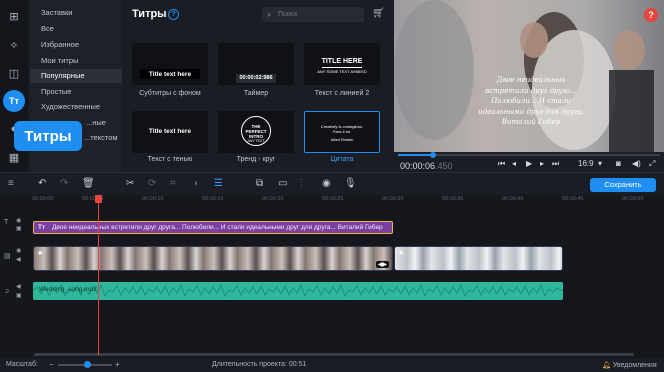  I want to click on skip-back-icon: ⏮︎, so click(501, 164).